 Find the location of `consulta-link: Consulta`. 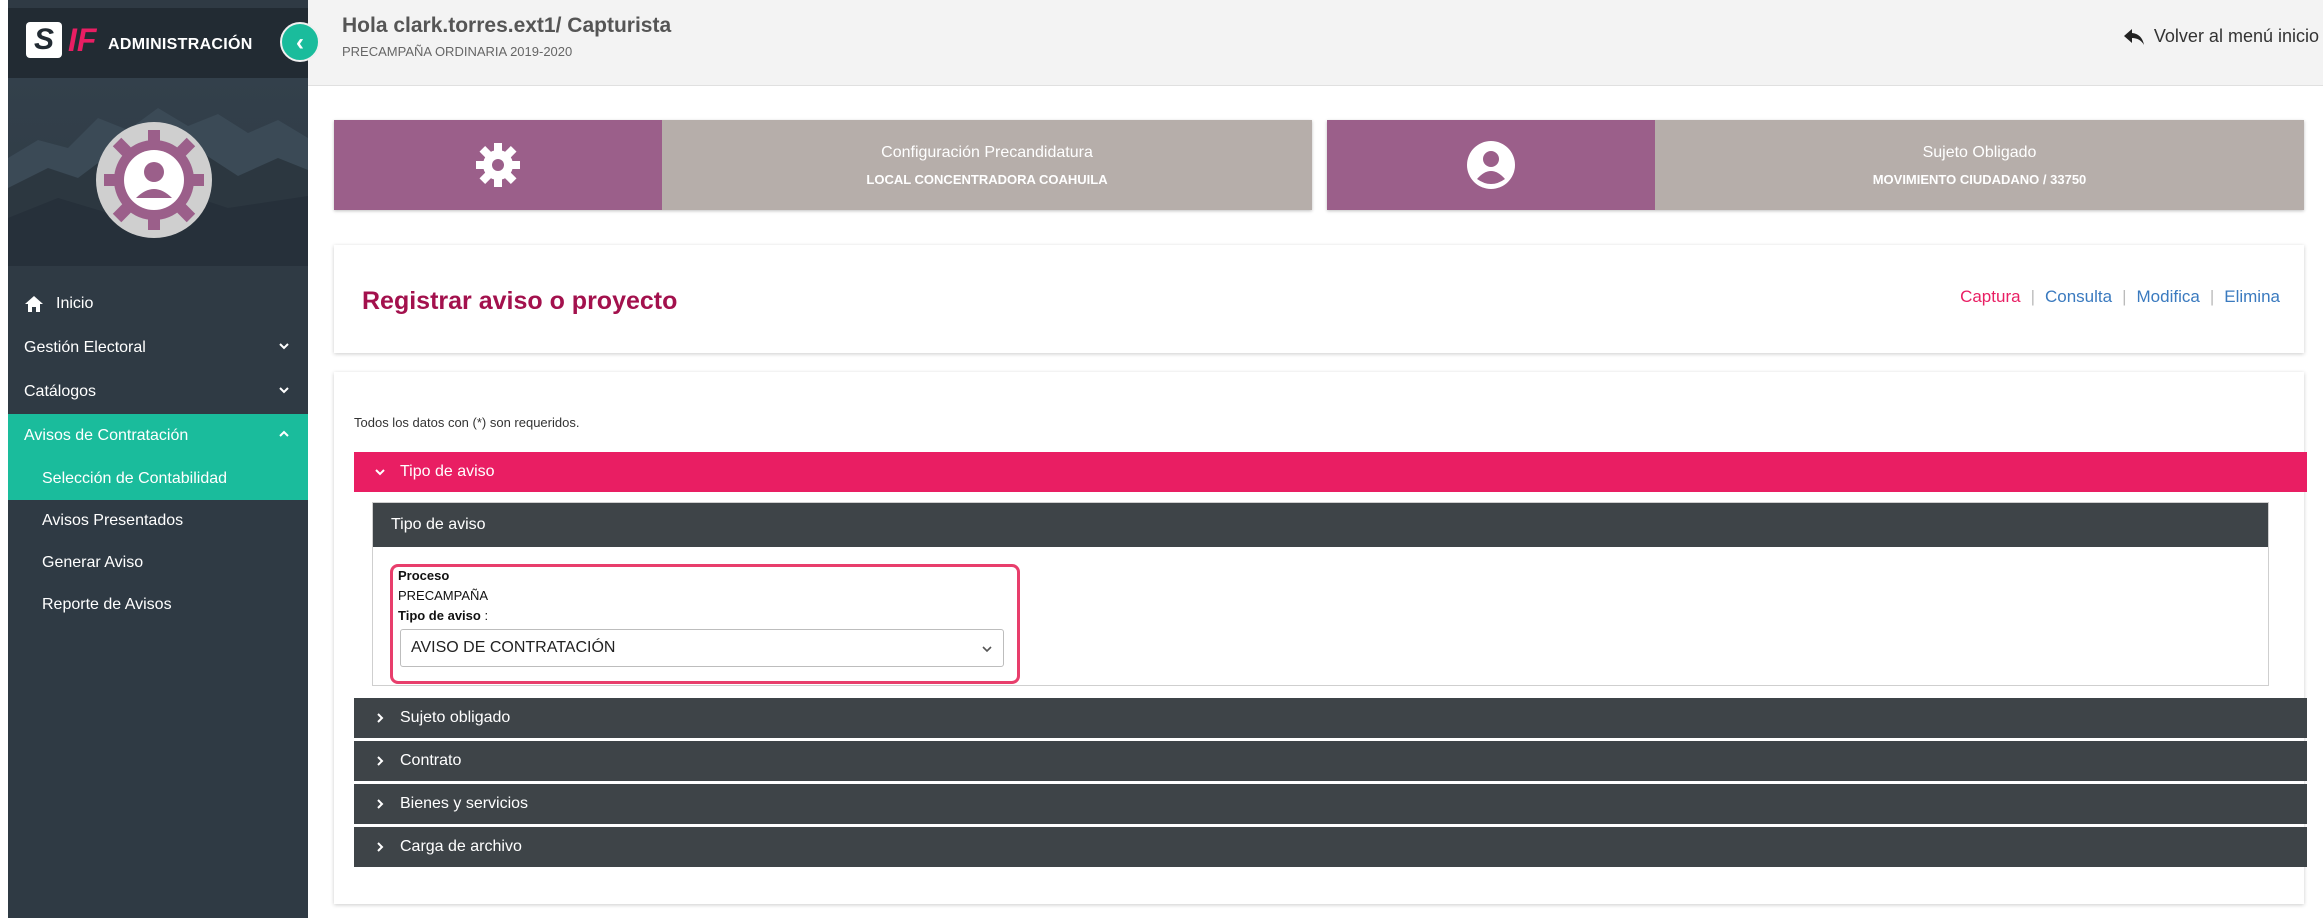

consulta-link: Consulta is located at coordinates (2078, 297).